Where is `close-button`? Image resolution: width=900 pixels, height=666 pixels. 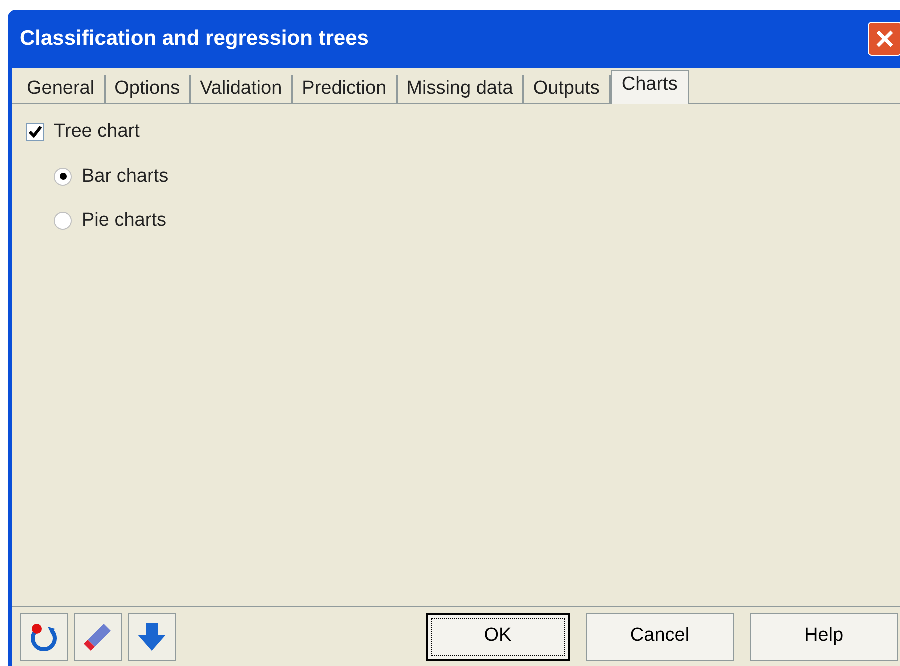 close-button is located at coordinates (884, 39).